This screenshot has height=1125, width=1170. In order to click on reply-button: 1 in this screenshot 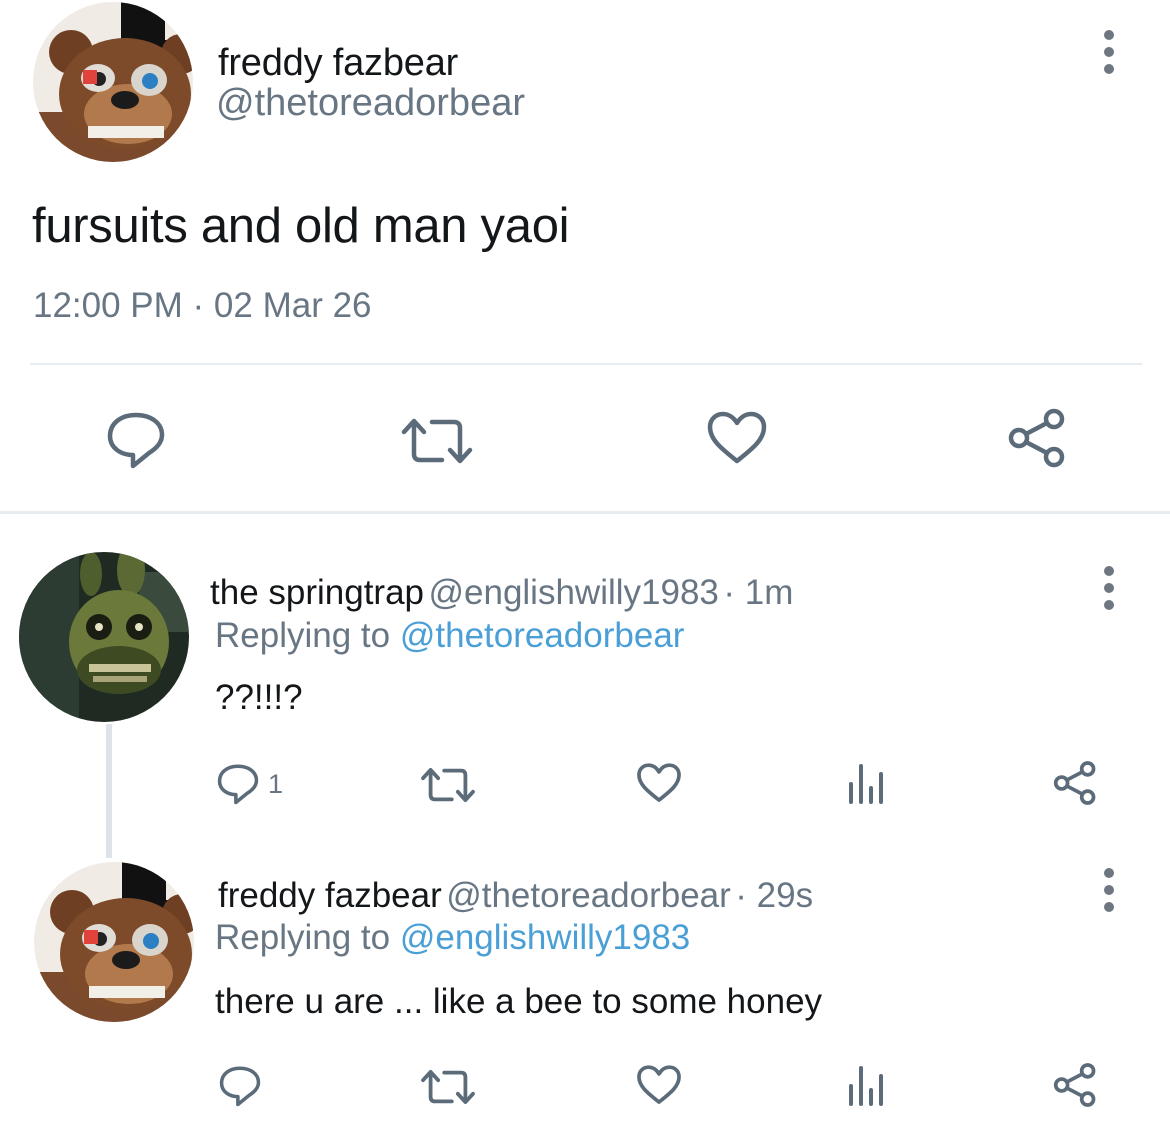, I will do `click(249, 784)`.